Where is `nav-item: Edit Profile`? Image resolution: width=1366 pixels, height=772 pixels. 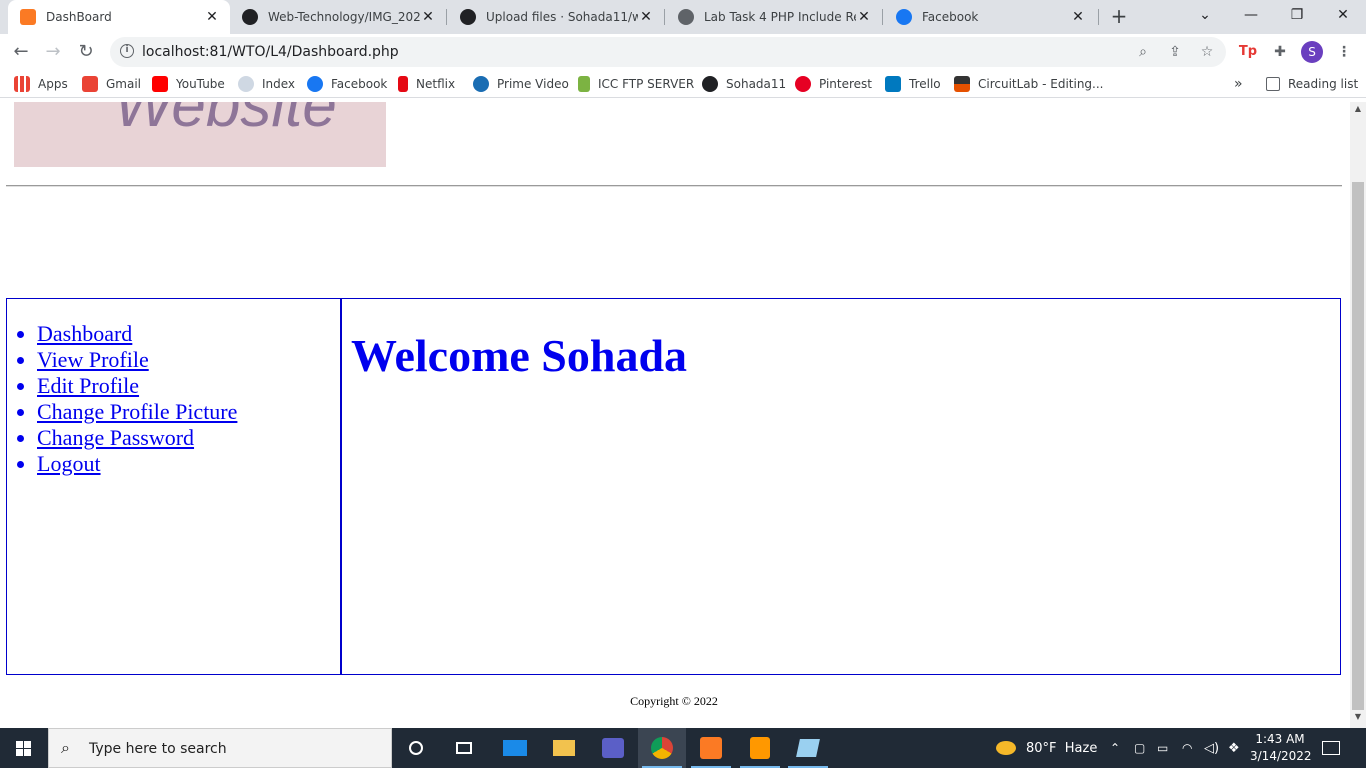
nav-item: Edit Profile is located at coordinates (137, 386).